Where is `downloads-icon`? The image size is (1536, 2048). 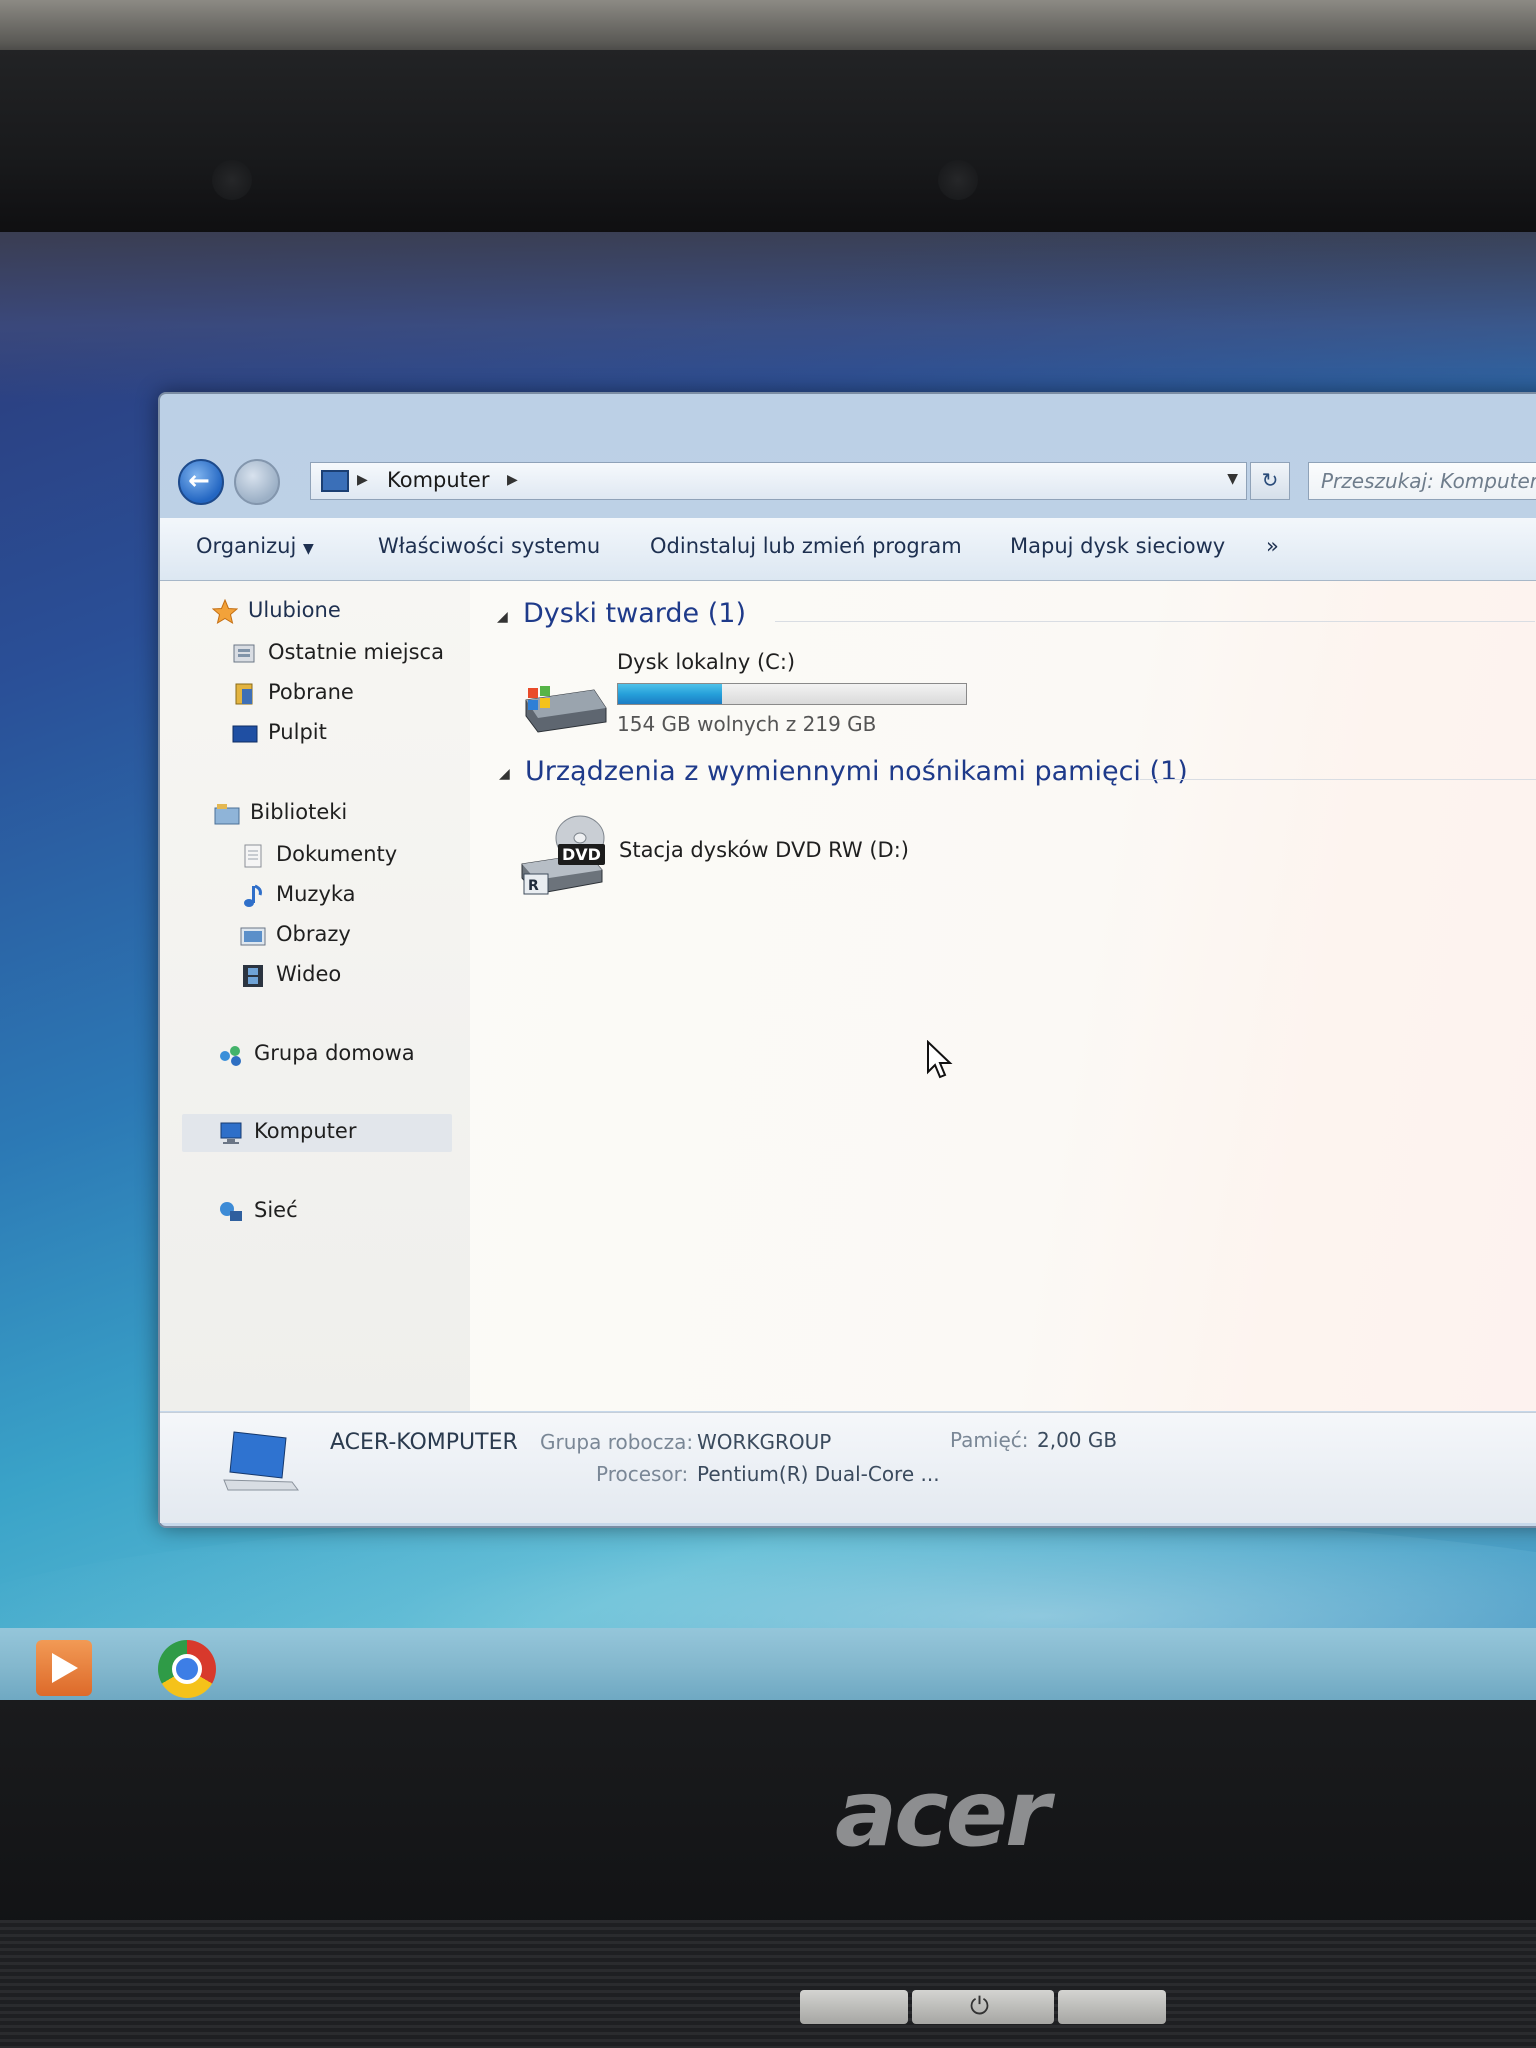 downloads-icon is located at coordinates (244, 694).